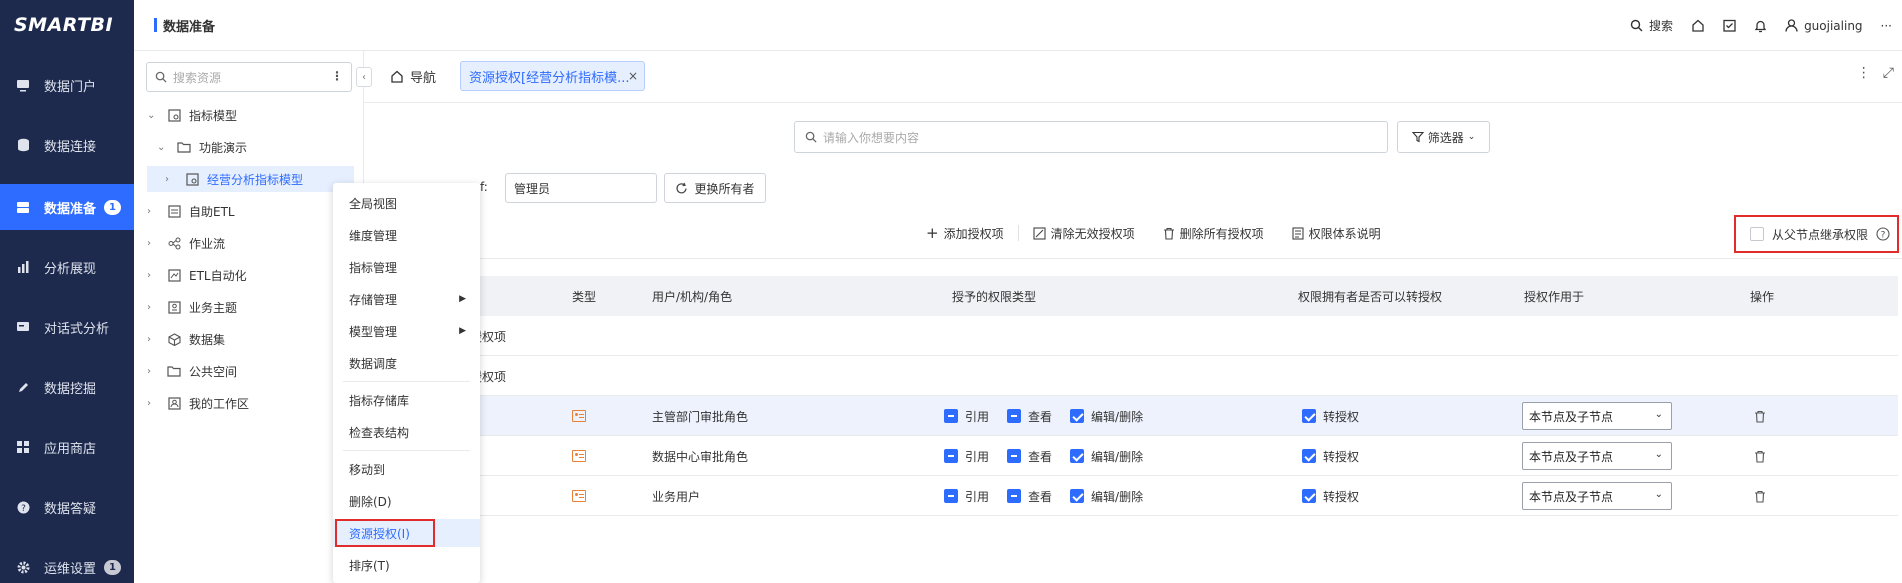  Describe the element at coordinates (1084, 233) in the screenshot. I see `clear-invalid-button: 清除无效授权项` at that location.